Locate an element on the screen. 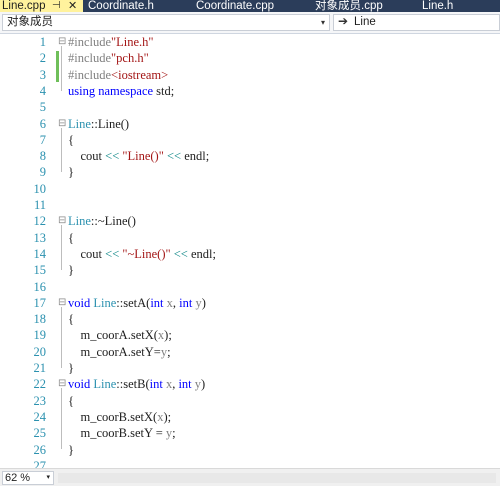  member-dropdown: ➔ Line is located at coordinates (416, 22).